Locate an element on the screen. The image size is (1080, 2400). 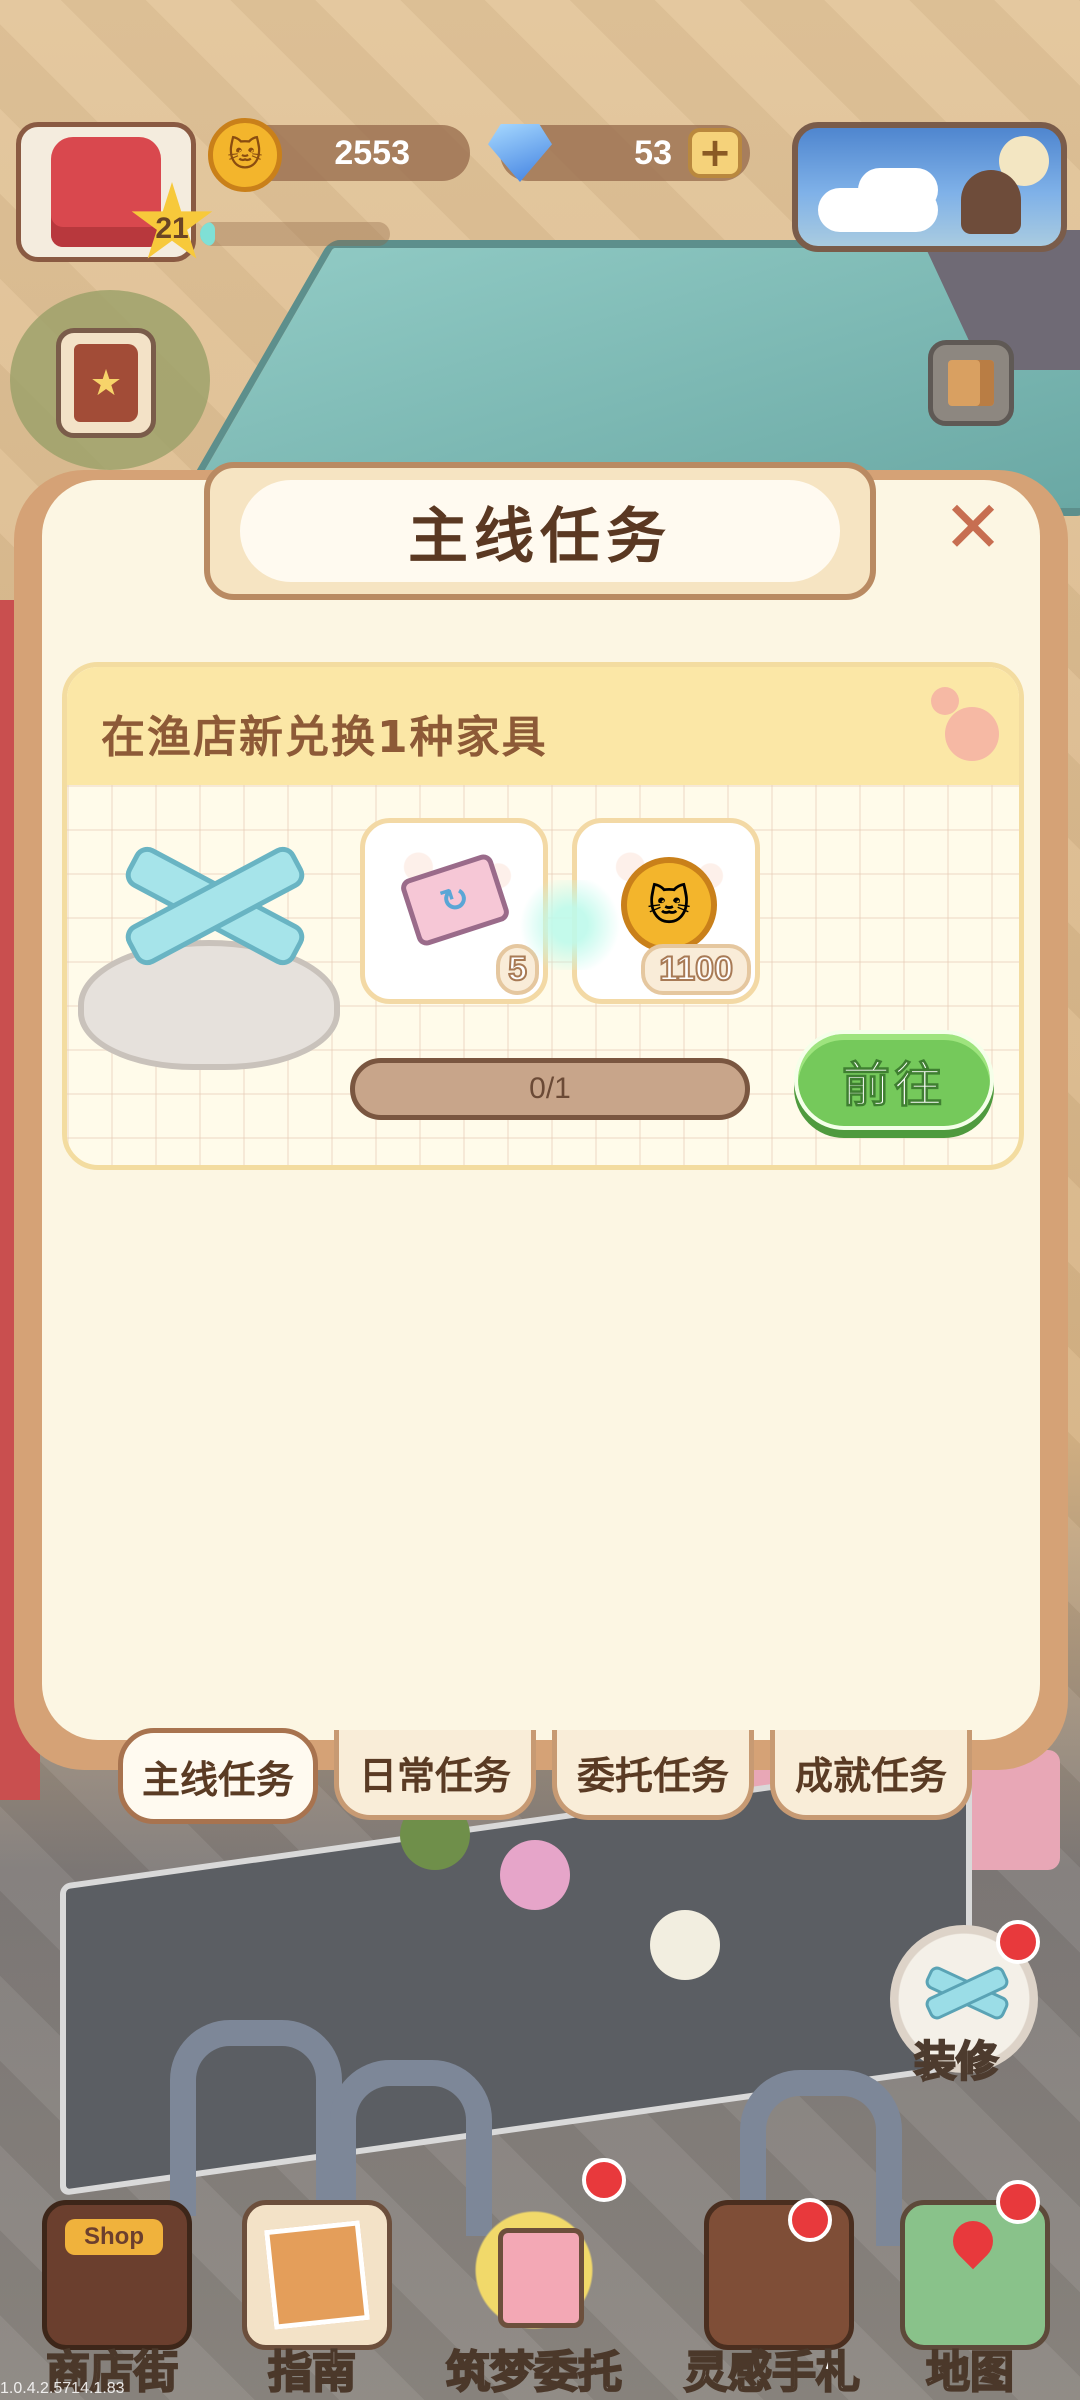
sparkle-effect is located at coordinates (570, 925).